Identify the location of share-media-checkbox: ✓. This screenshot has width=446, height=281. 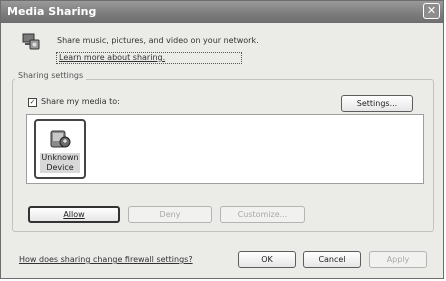
(32, 102).